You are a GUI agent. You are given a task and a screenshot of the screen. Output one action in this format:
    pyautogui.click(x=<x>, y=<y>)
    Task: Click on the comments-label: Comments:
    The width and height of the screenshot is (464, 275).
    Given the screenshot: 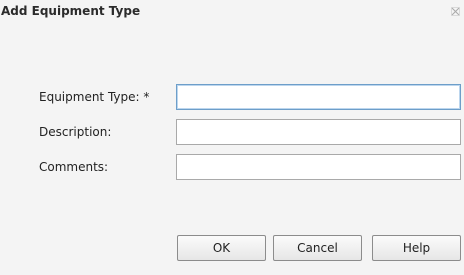 What is the action you would take?
    pyautogui.click(x=74, y=167)
    